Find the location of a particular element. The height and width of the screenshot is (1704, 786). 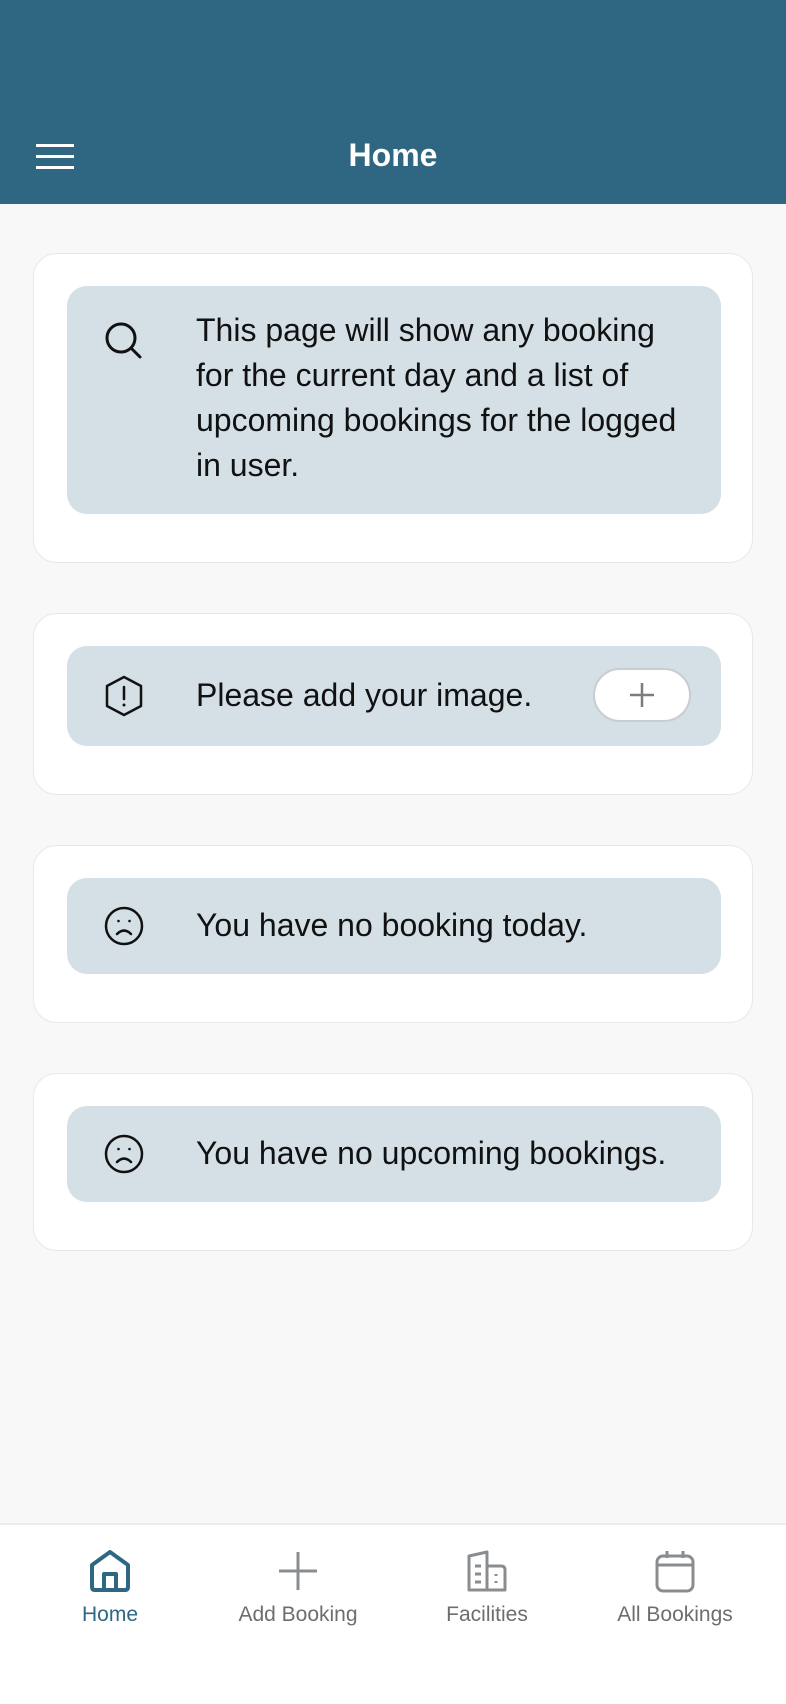

upcoming-bookings-card: You have no upcoming bookings. is located at coordinates (393, 1162).